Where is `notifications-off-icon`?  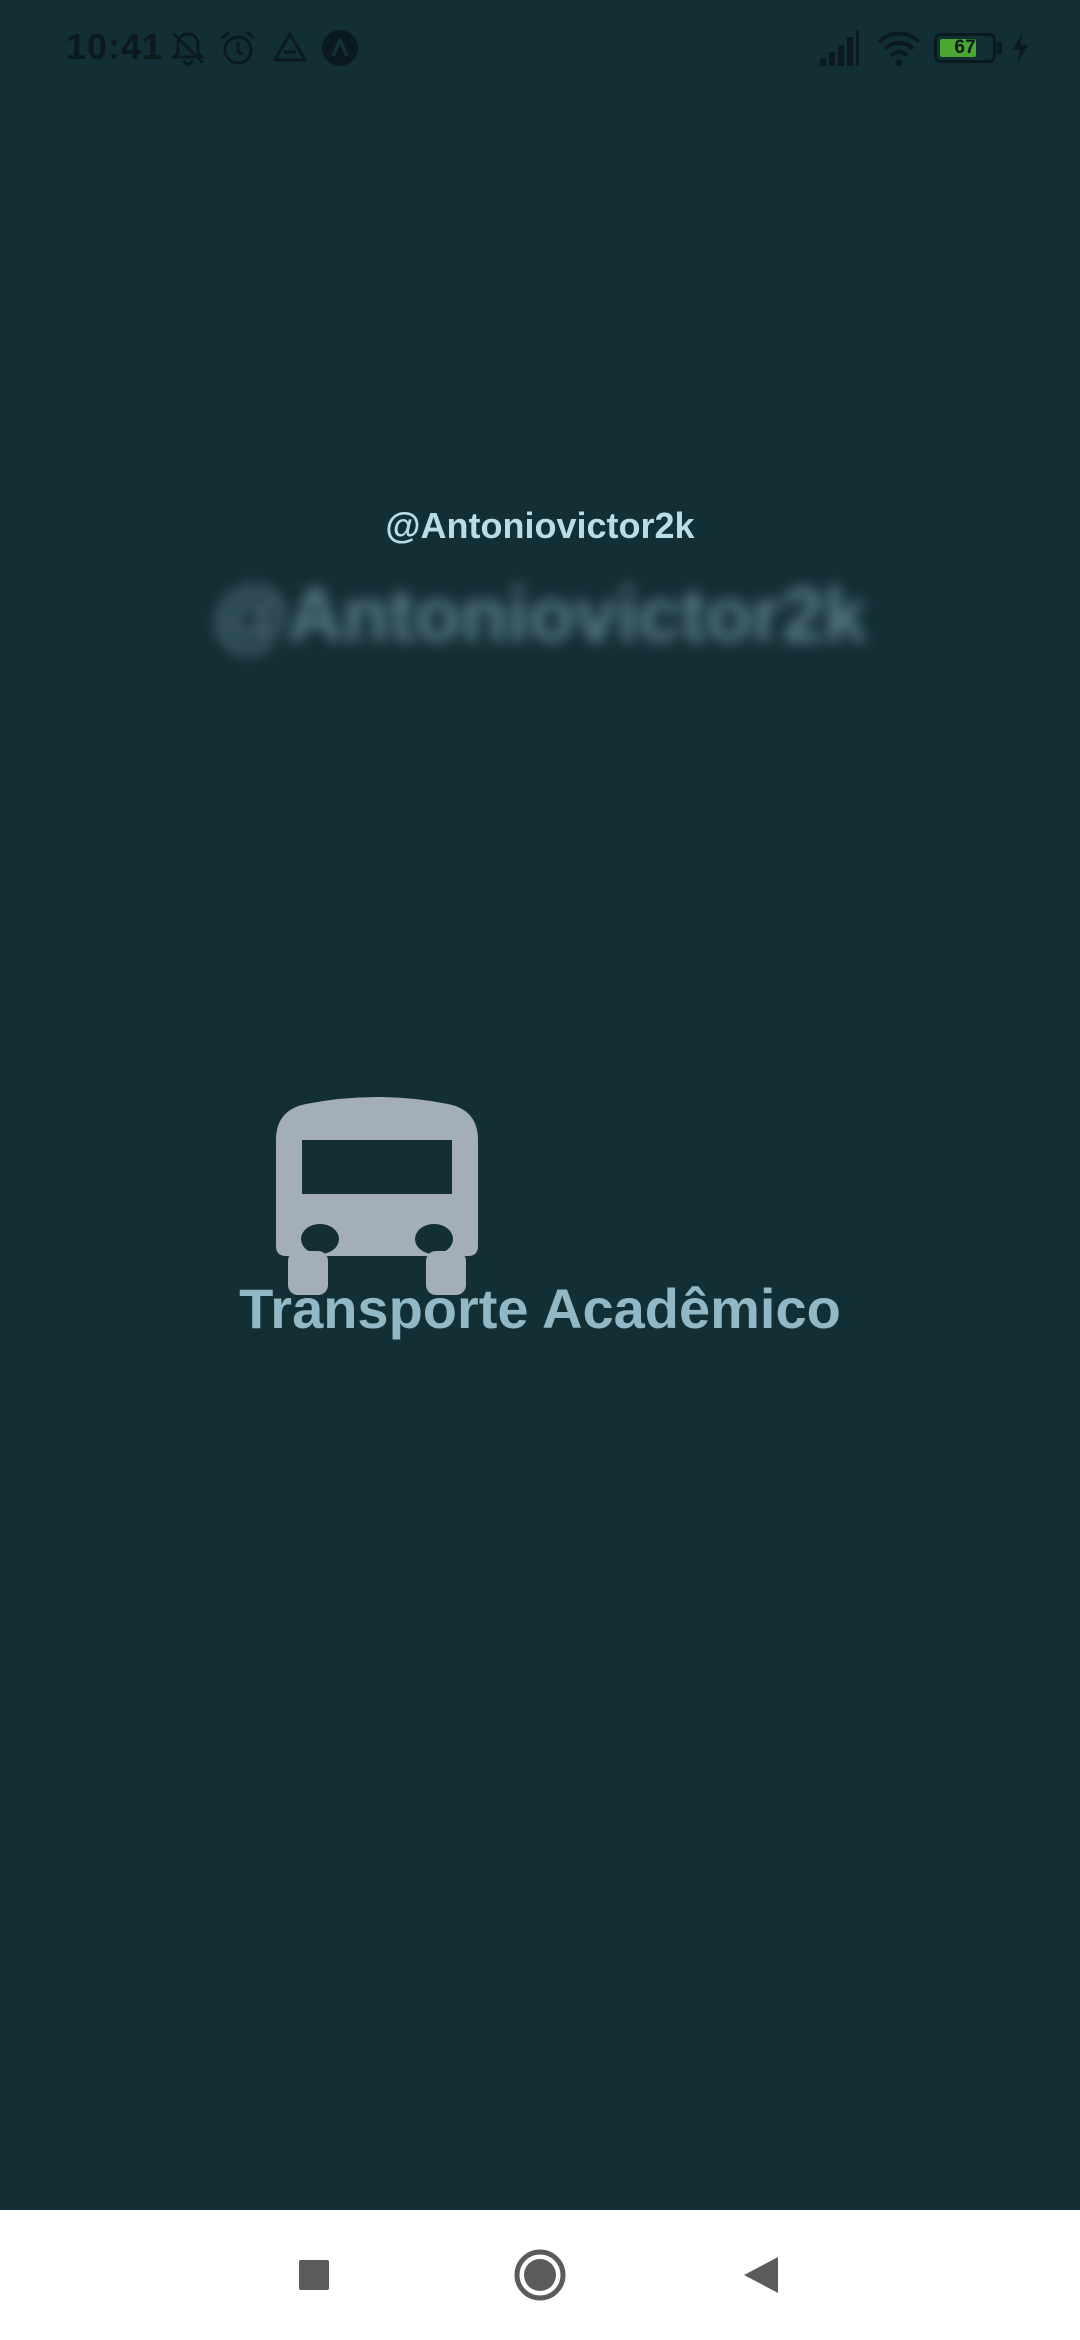
notifications-off-icon is located at coordinates (188, 48).